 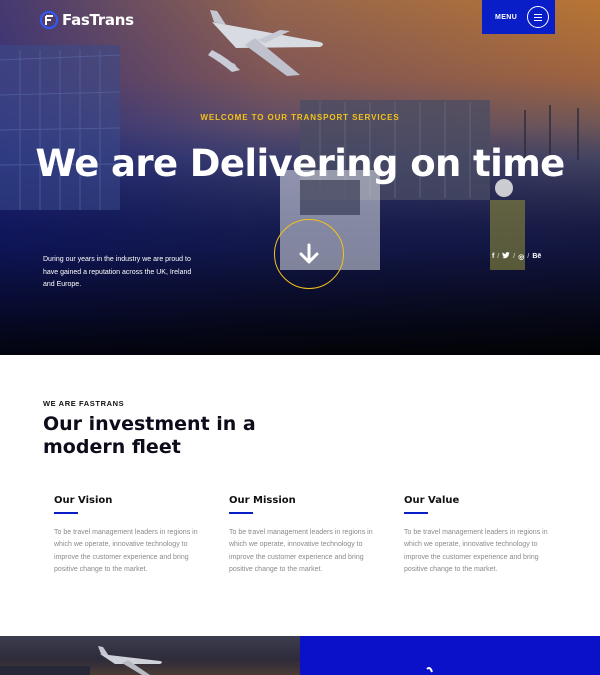 I want to click on hero-eyebrow: WELCOME TO OUR TRANSPORT SERVICES, so click(x=300, y=117).